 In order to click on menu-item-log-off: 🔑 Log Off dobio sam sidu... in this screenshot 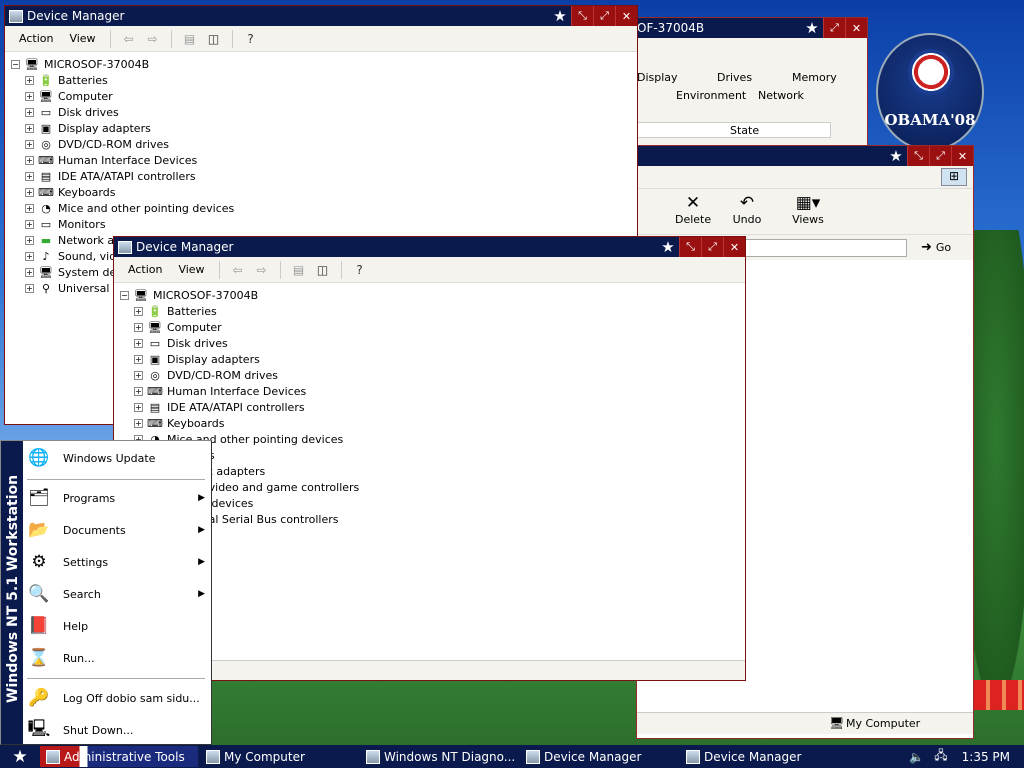, I will do `click(116, 698)`.